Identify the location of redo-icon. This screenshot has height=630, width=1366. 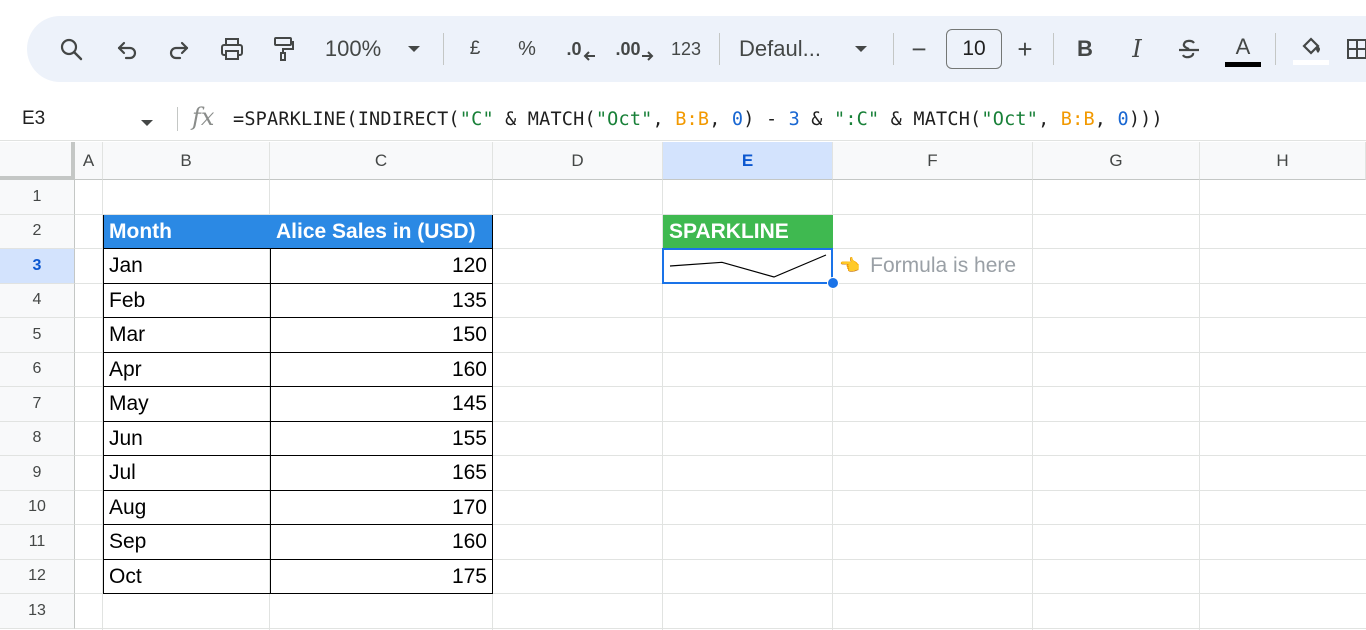
(179, 49).